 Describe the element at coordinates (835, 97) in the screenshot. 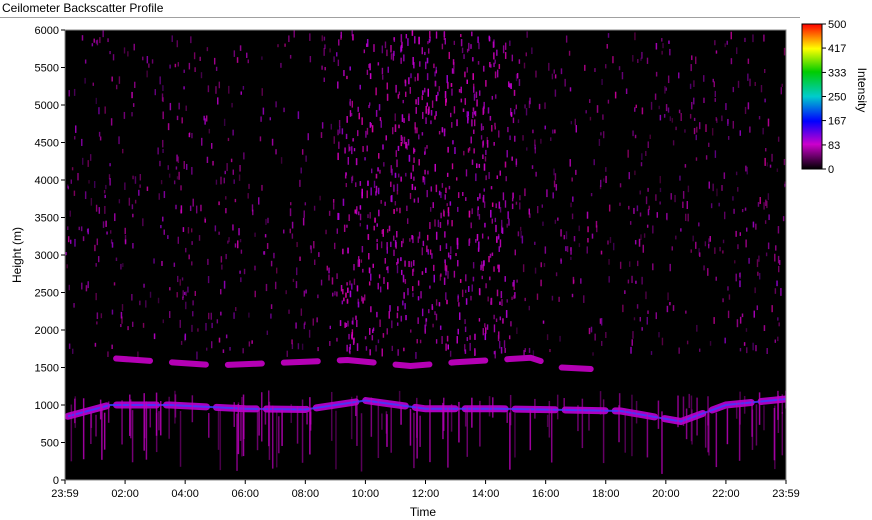

I see `colorbar: 500417333250167830 Intensity` at that location.